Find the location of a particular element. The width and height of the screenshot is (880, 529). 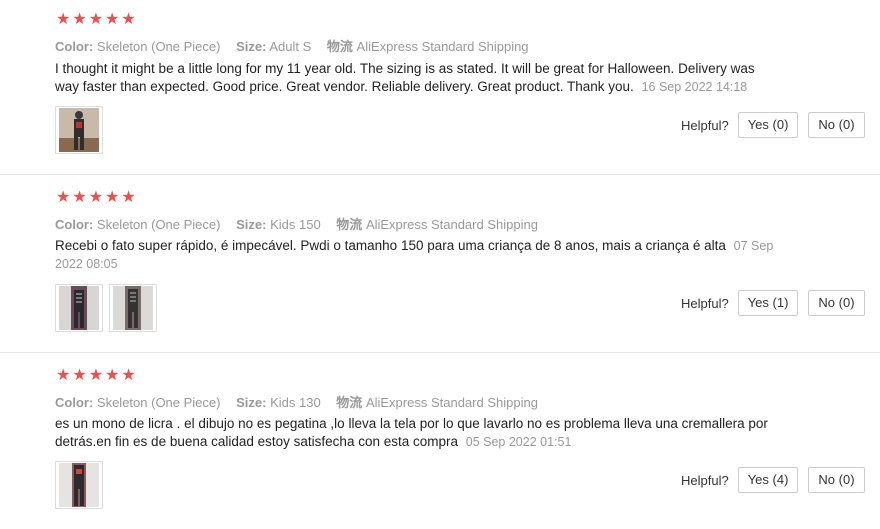

helpful-yes-button: Yes (0) is located at coordinates (768, 125).